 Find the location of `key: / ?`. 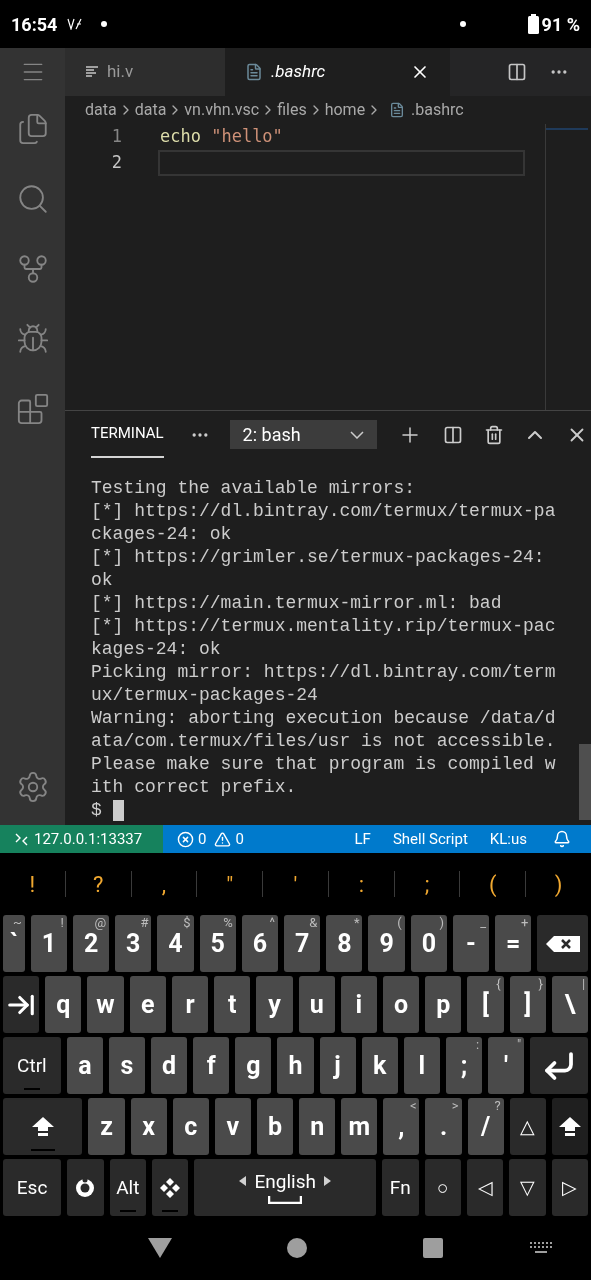

key: / ? is located at coordinates (485, 1126).